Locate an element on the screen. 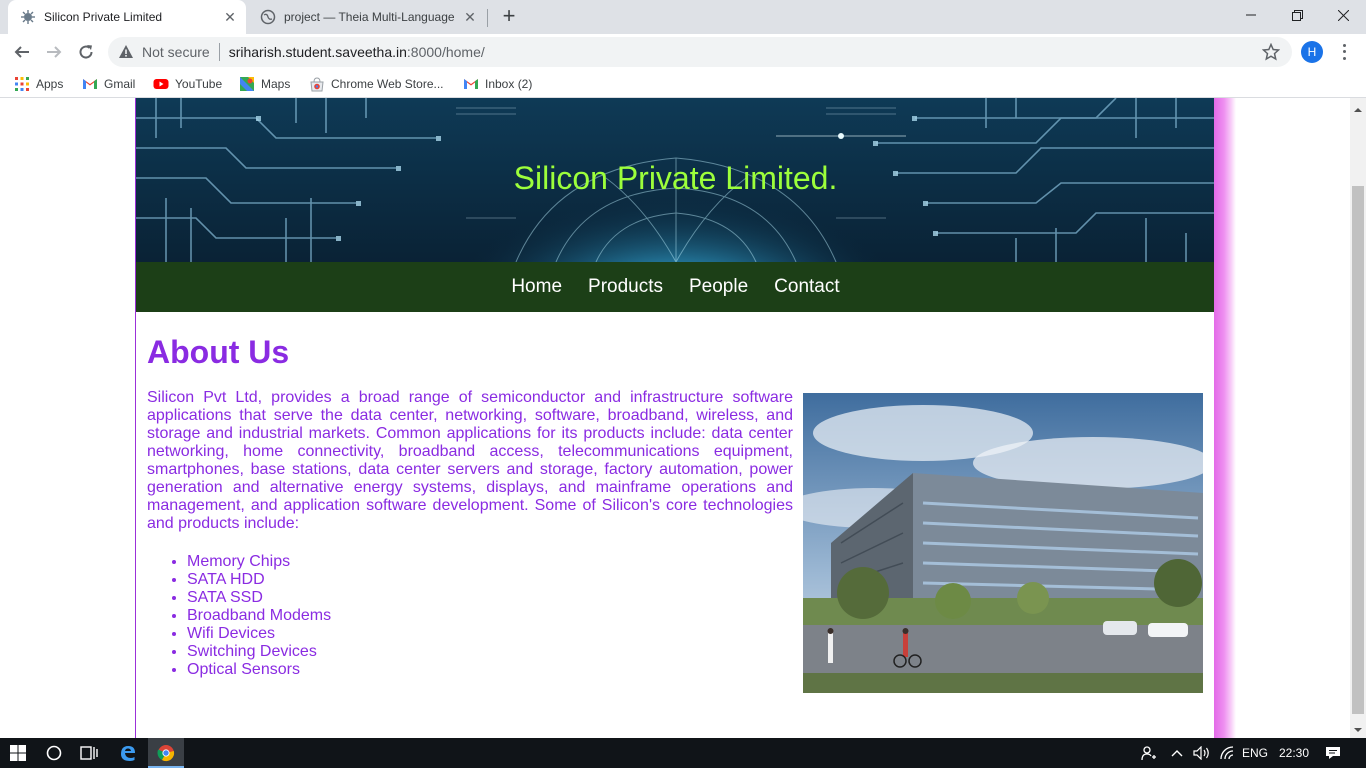 The width and height of the screenshot is (1366, 768). youtube-icon is located at coordinates (161, 84).